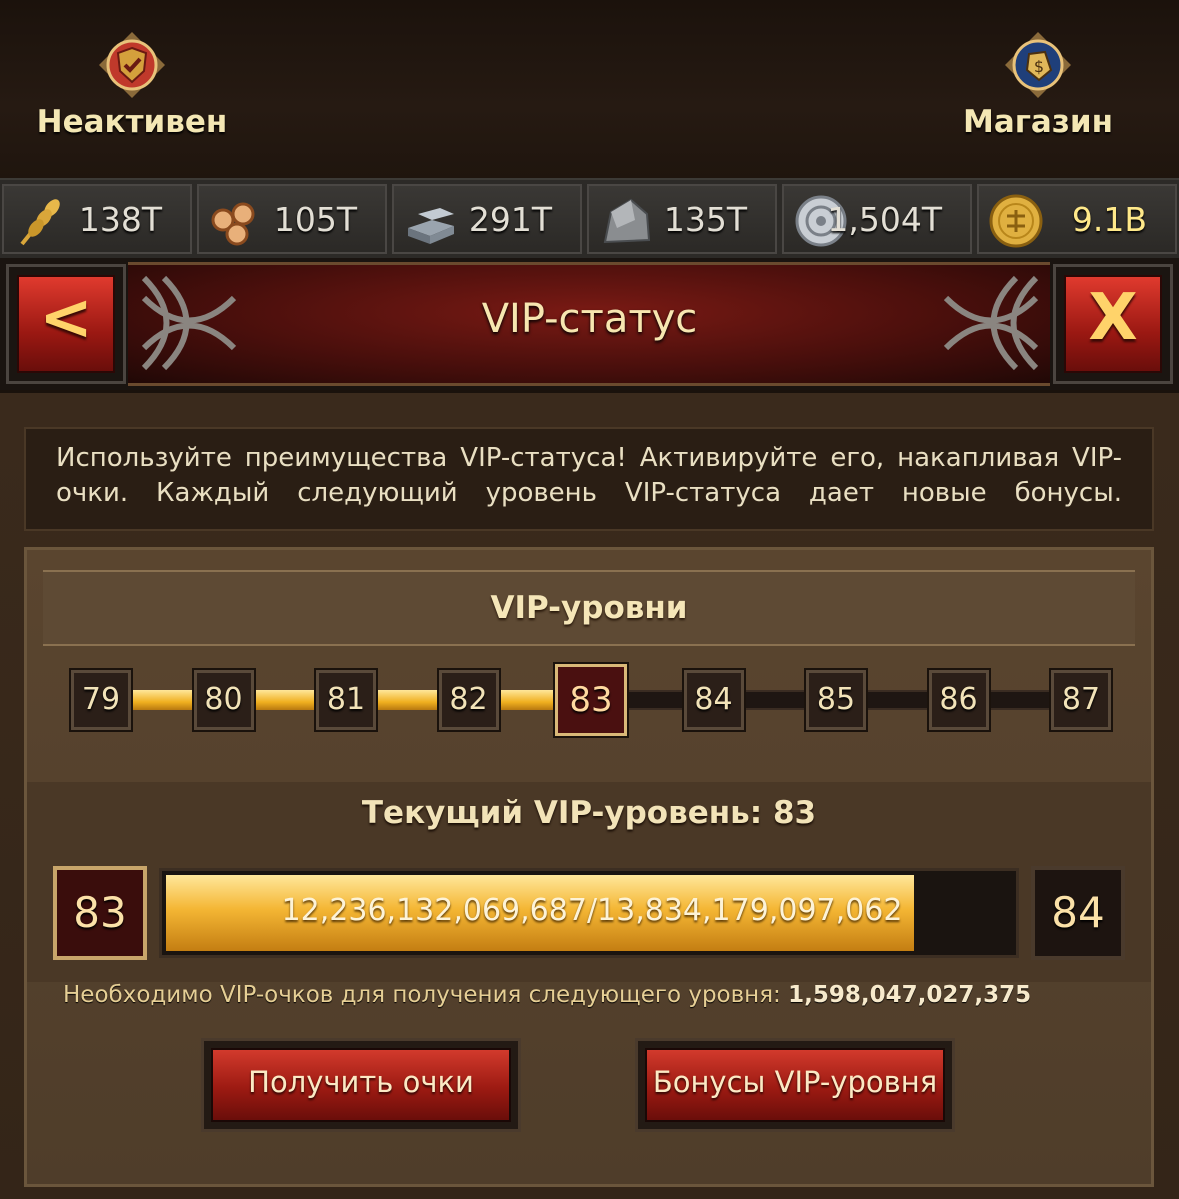  I want to click on resource-gold: 9.1B, so click(1077, 219).